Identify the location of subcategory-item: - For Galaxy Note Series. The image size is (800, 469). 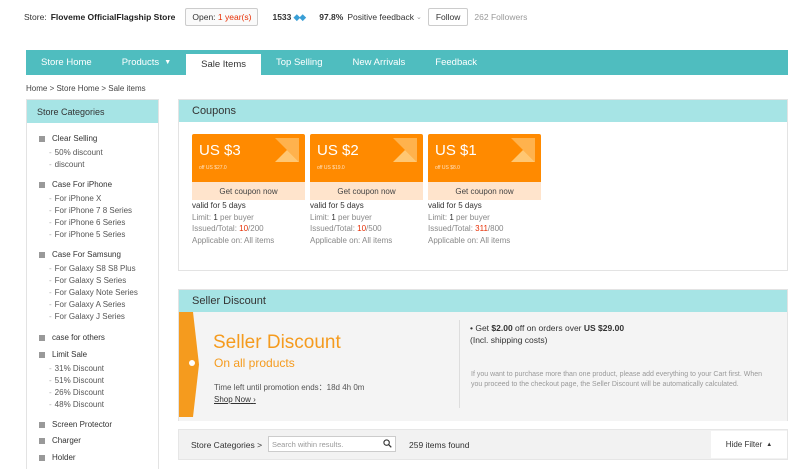
(93, 292).